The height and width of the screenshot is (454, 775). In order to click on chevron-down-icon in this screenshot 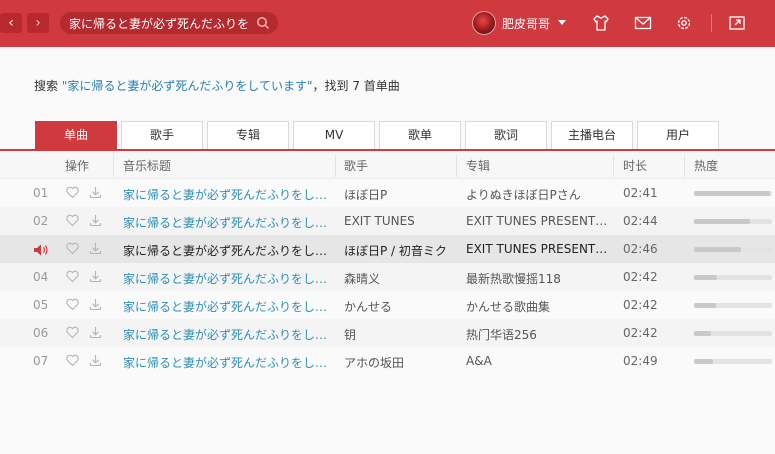, I will do `click(562, 22)`.